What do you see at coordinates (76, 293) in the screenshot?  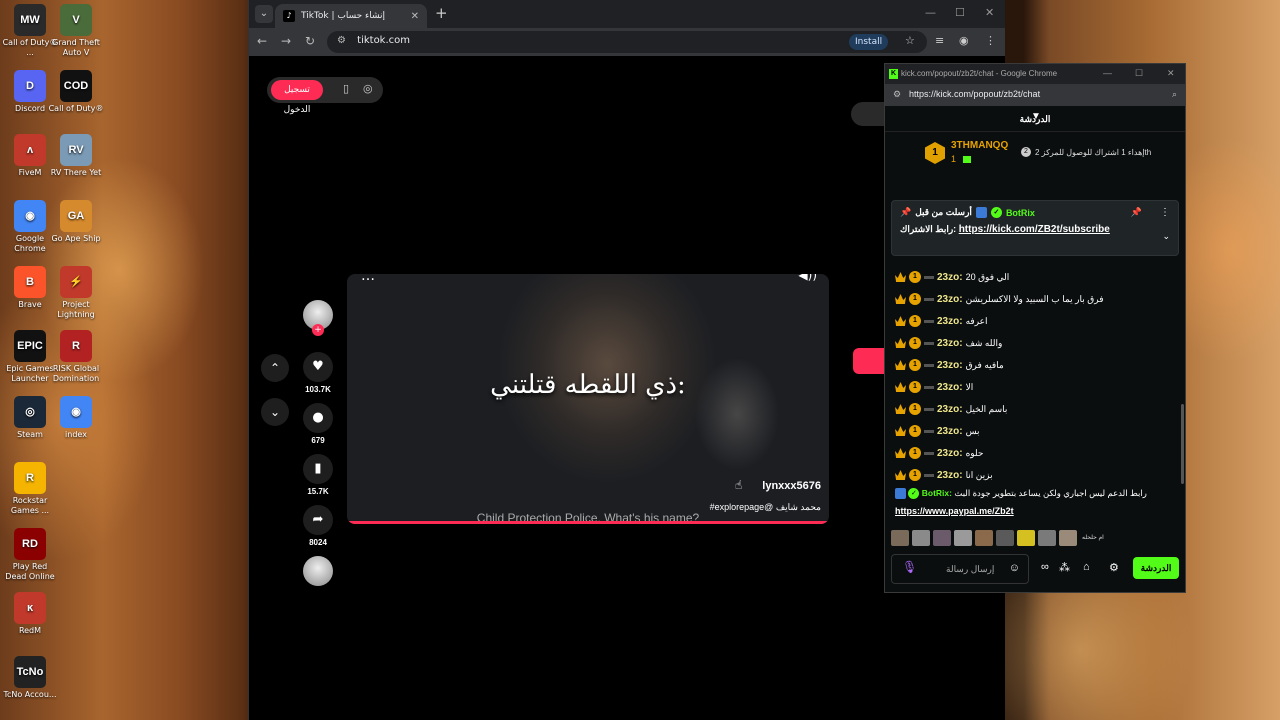 I see `desktop-icon: ⚡ Project Lightning` at bounding box center [76, 293].